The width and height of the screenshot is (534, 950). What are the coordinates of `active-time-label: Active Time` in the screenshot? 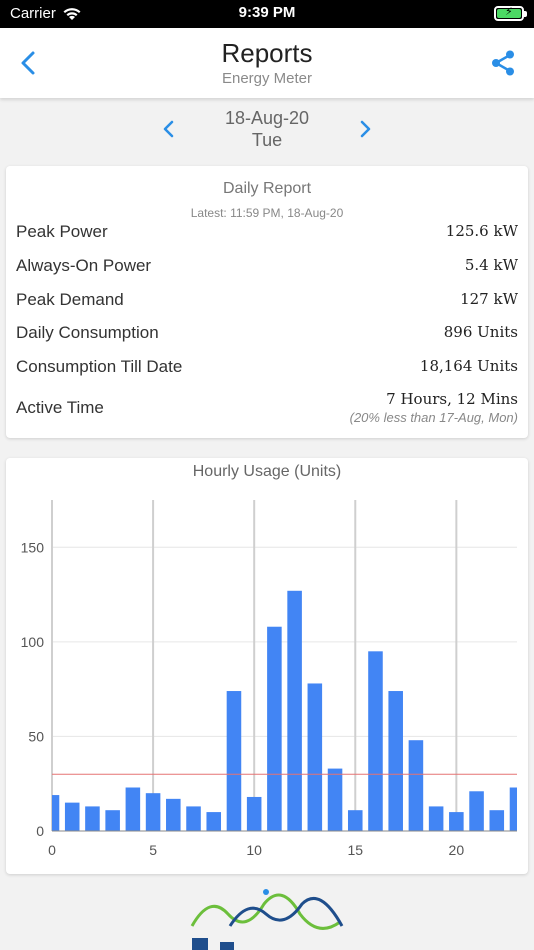 It's located at (60, 407).